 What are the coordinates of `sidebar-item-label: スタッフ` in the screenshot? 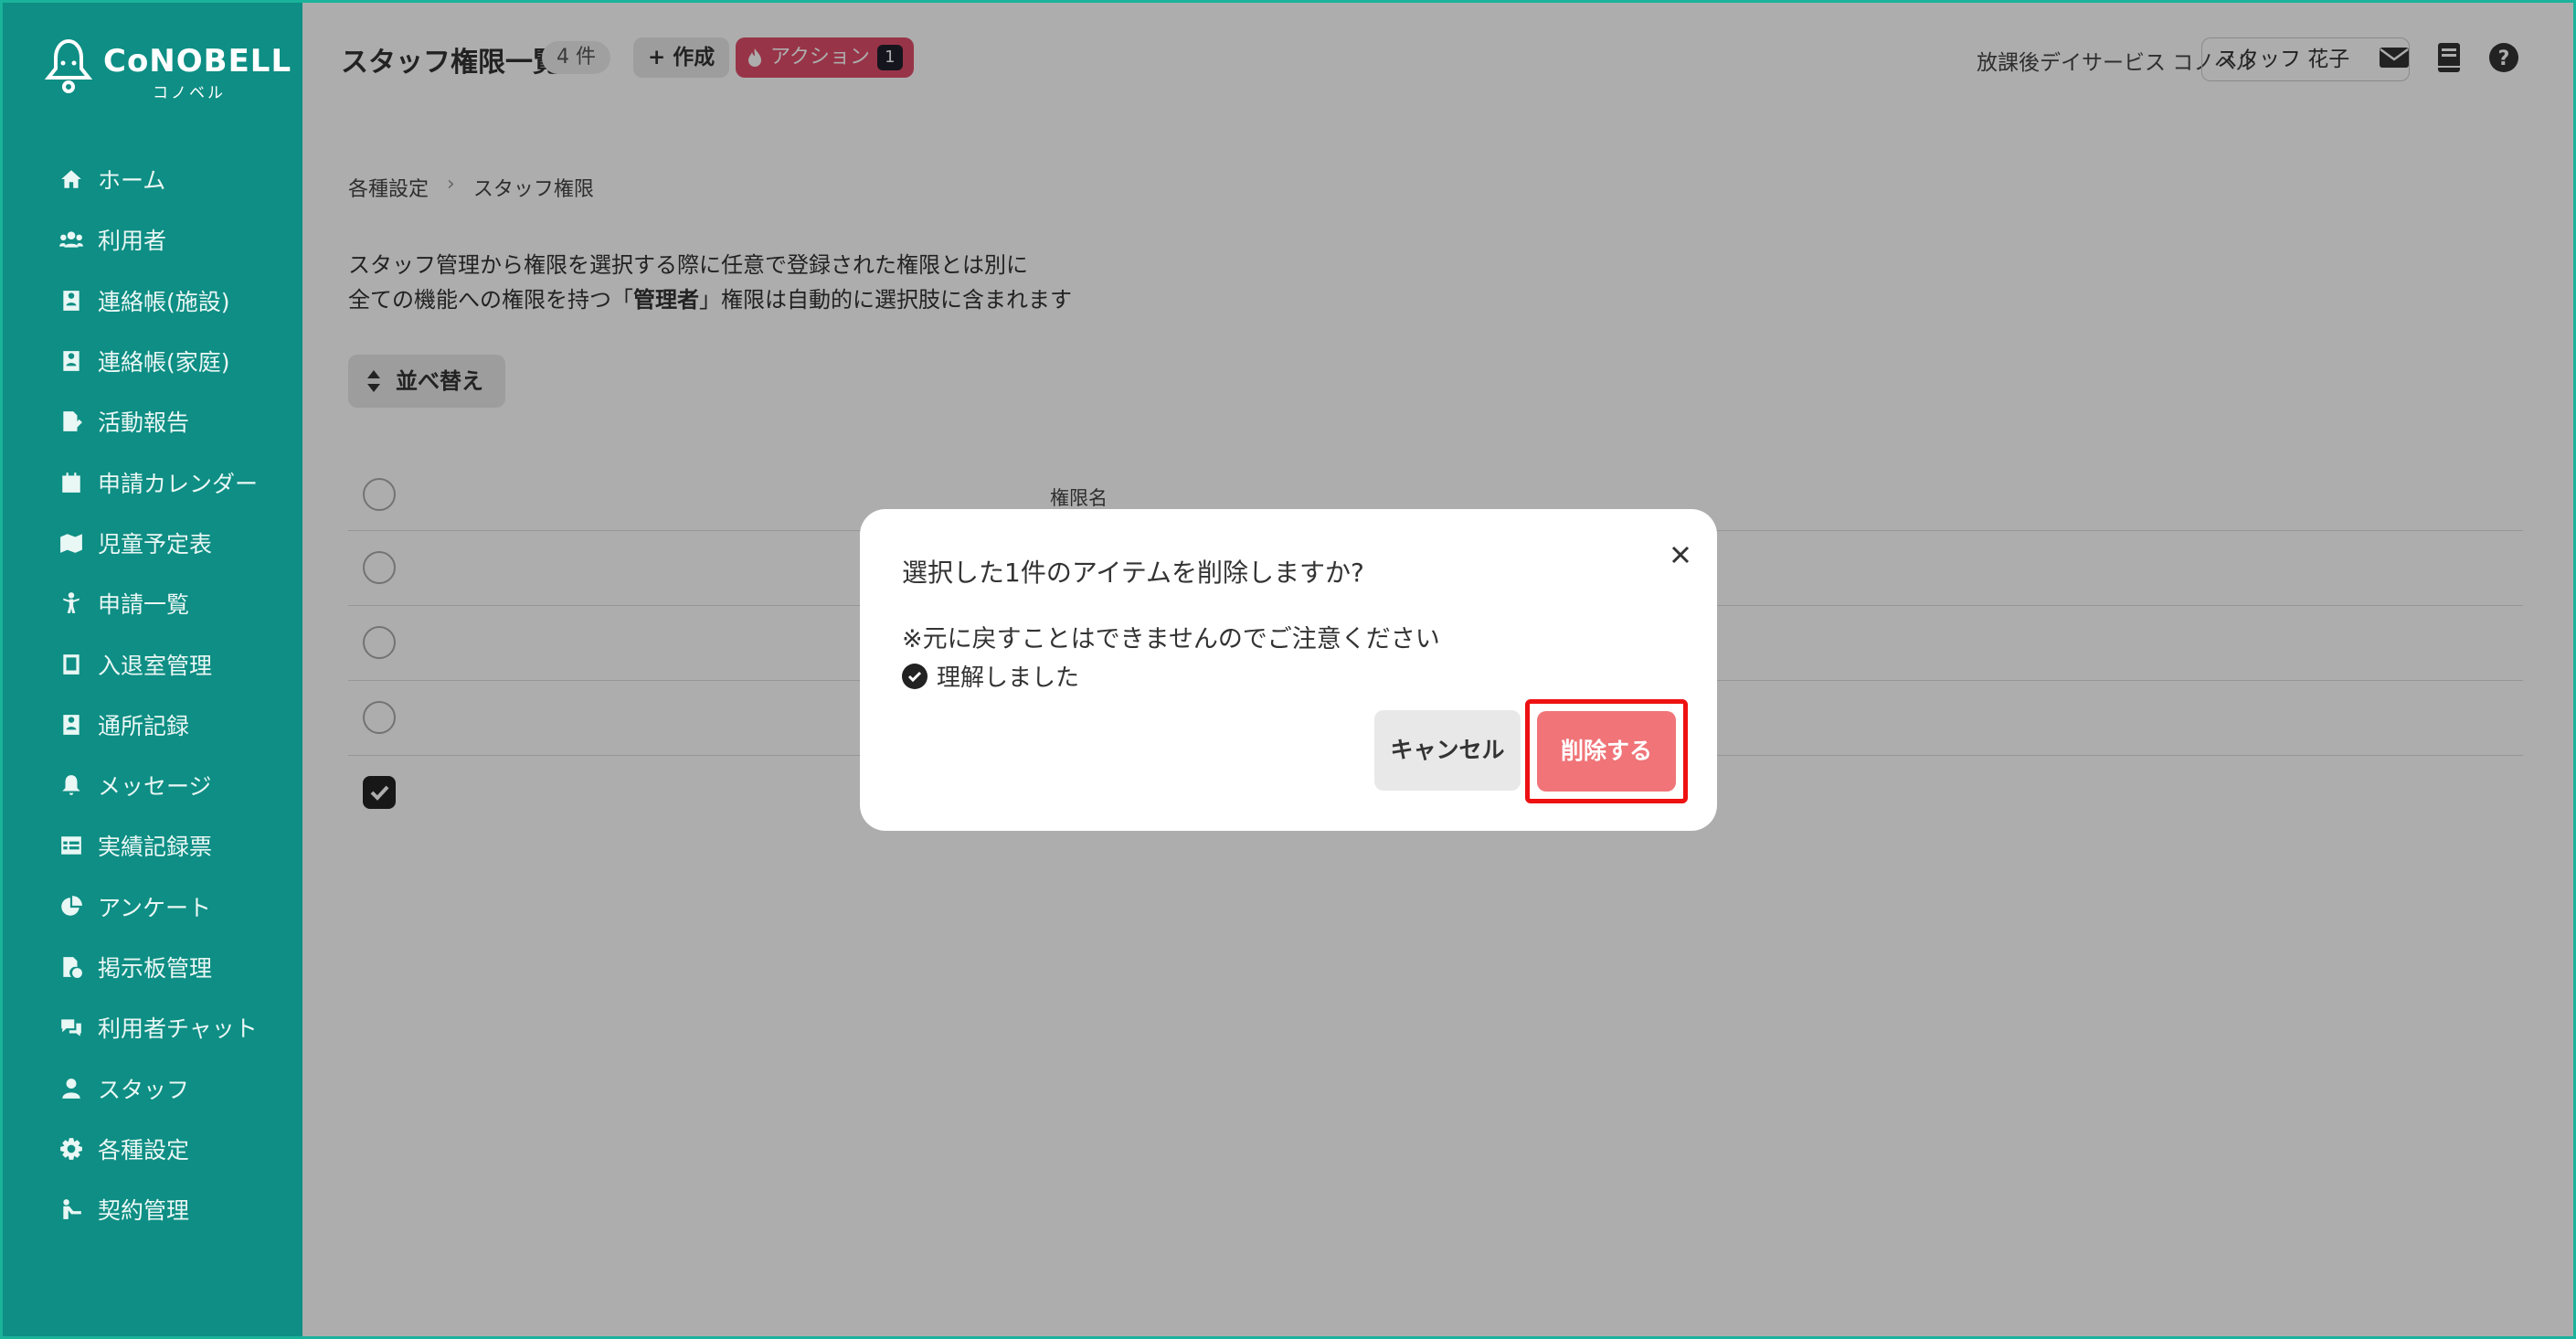 It's located at (144, 1089).